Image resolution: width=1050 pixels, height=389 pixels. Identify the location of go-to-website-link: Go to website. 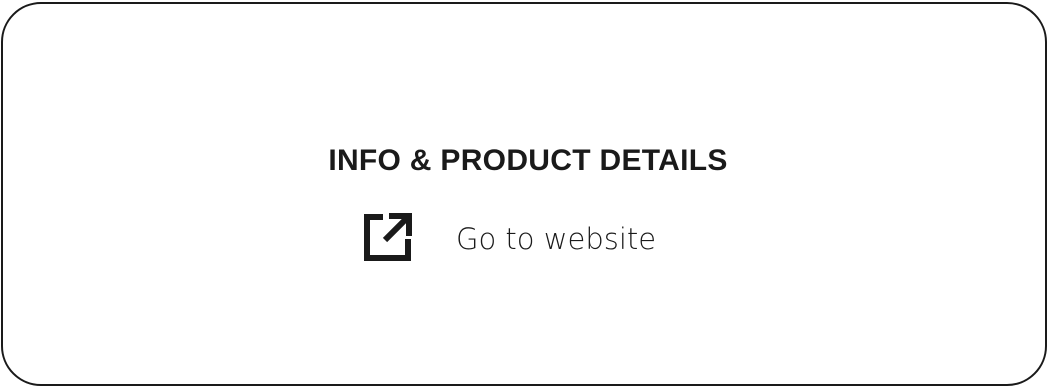
(507, 239).